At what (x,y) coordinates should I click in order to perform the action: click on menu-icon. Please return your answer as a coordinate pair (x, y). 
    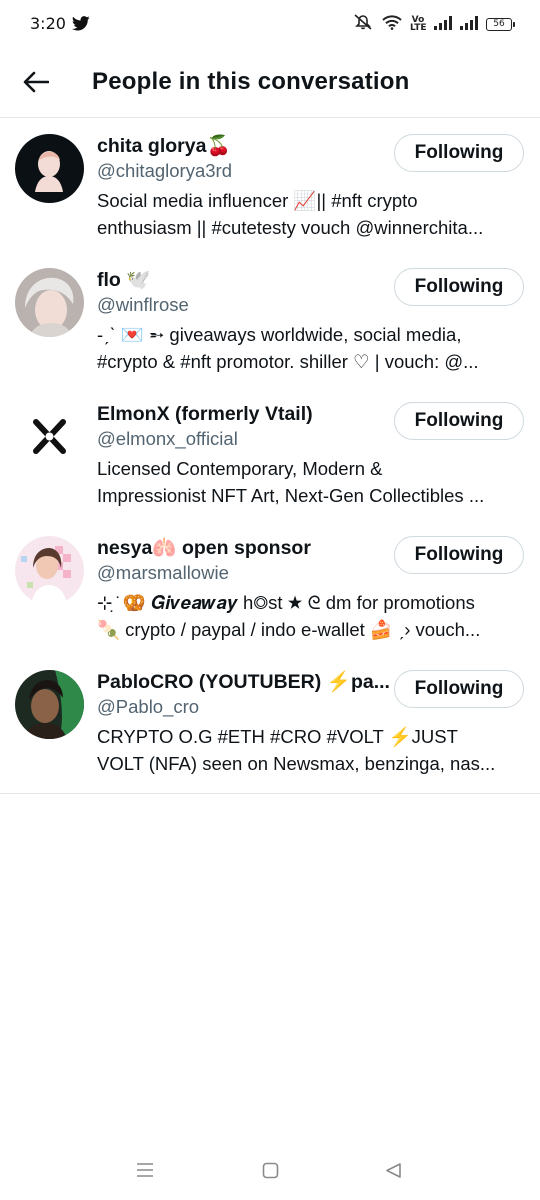
    Looking at the image, I should click on (145, 1172).